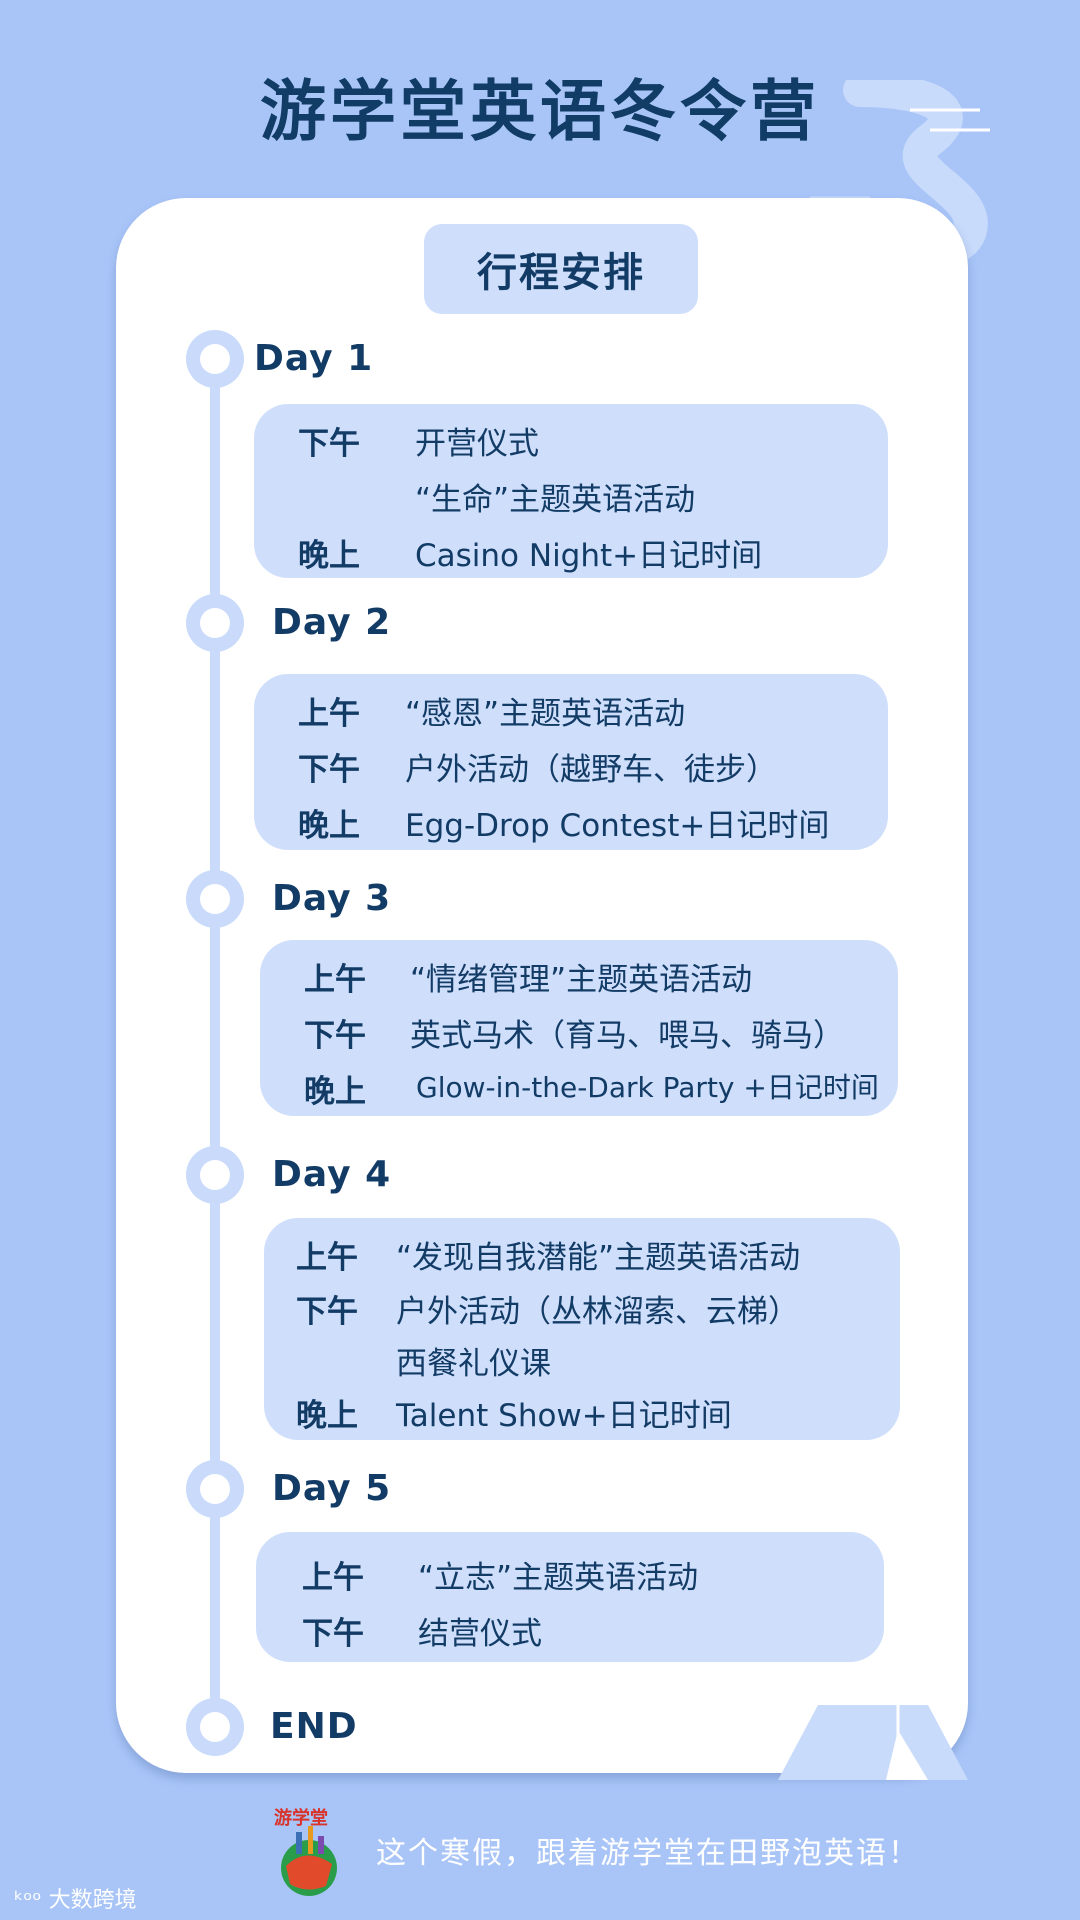 The width and height of the screenshot is (1080, 1920). Describe the element at coordinates (555, 500) in the screenshot. I see `day-1-row-2-activity: “生命”主题英语活动` at that location.